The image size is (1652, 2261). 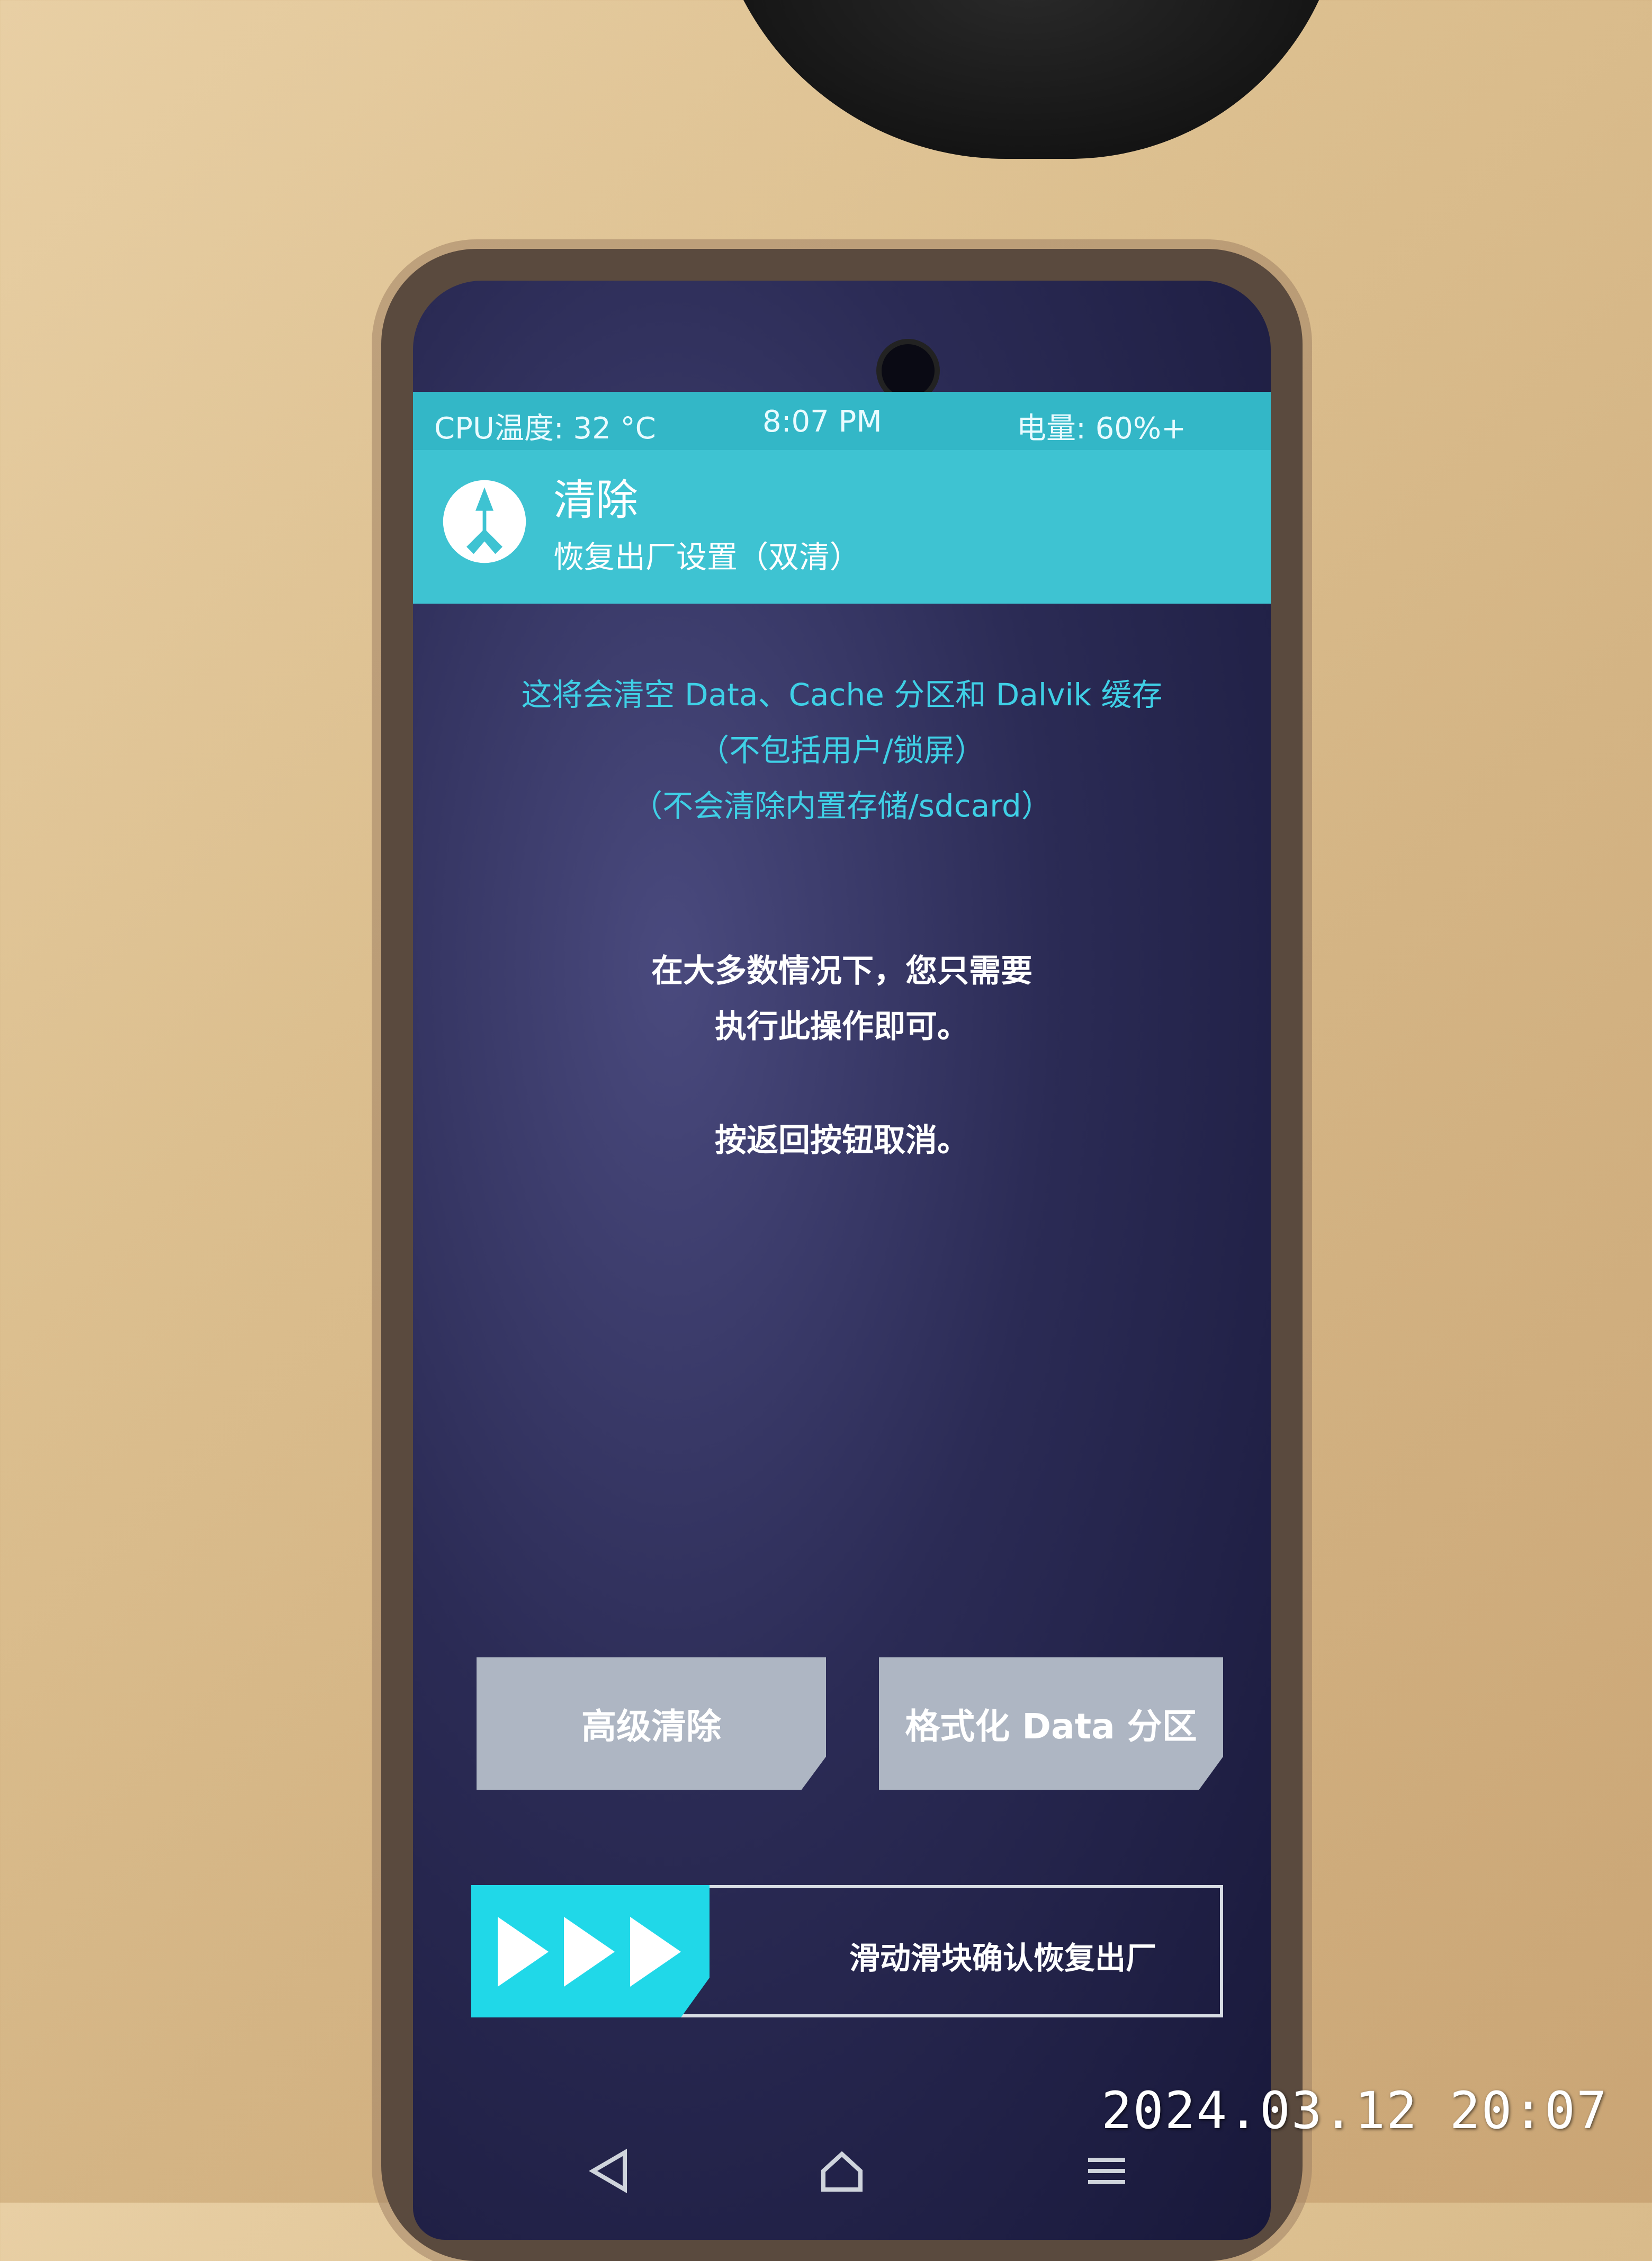 I want to click on page-subtitle: 恢复出厂设置（双清）, so click(x=707, y=557).